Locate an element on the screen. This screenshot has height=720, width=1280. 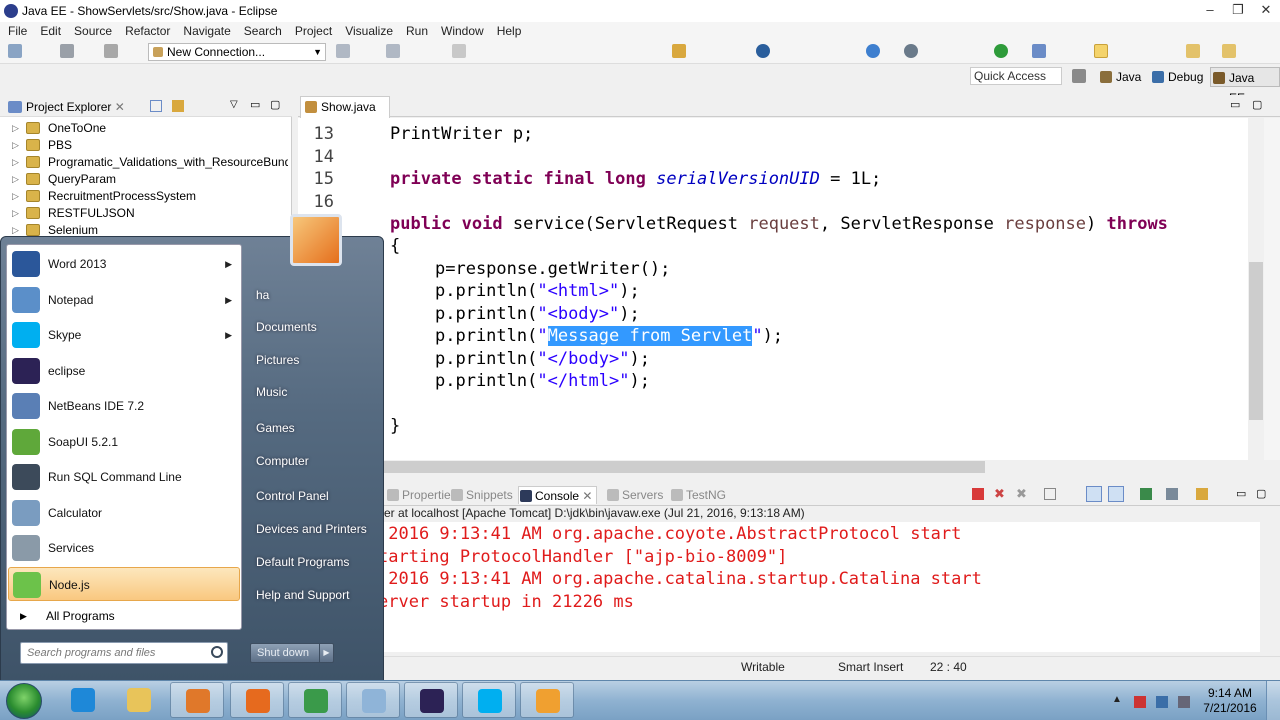
close-button: ✕ is located at coordinates (1266, 11).